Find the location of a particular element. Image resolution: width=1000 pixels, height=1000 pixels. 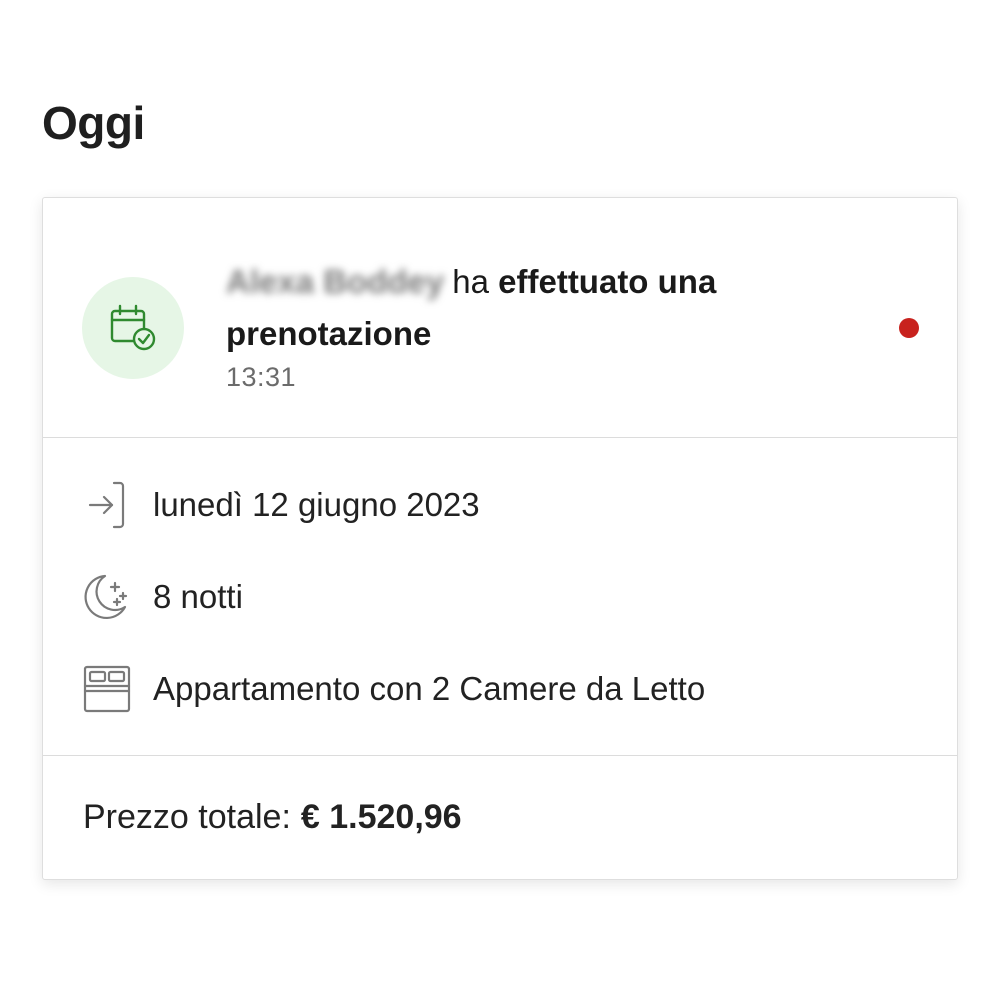

notification-time: 13:31 is located at coordinates (261, 377).